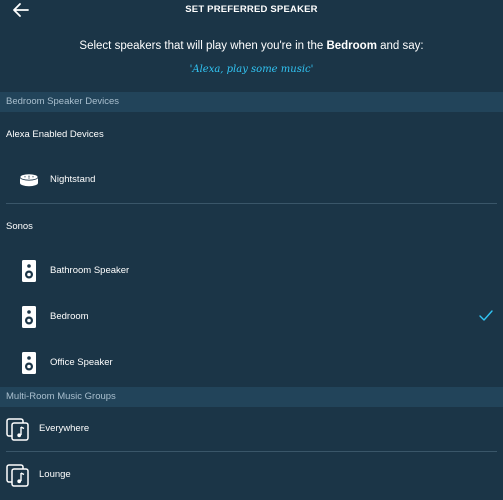 Image resolution: width=503 pixels, height=500 pixels. Describe the element at coordinates (251, 180) in the screenshot. I see `device-row-nightstand: Nightstand` at that location.